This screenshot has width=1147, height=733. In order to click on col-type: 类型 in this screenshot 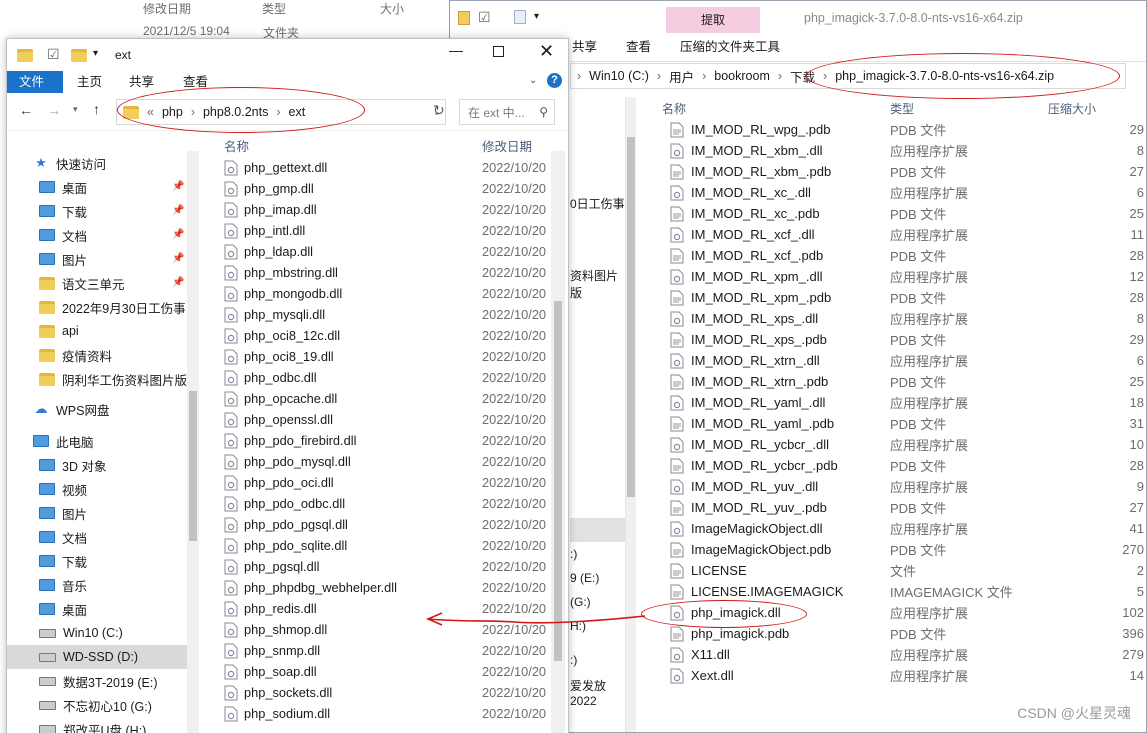, I will do `click(969, 108)`.